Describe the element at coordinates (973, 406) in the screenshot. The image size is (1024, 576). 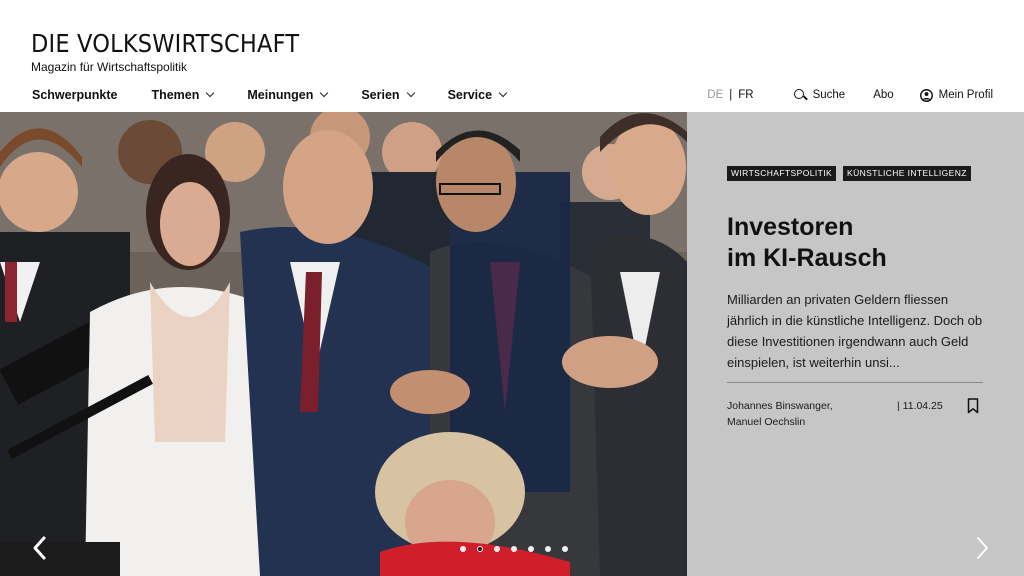
I see `bookmark-icon` at that location.